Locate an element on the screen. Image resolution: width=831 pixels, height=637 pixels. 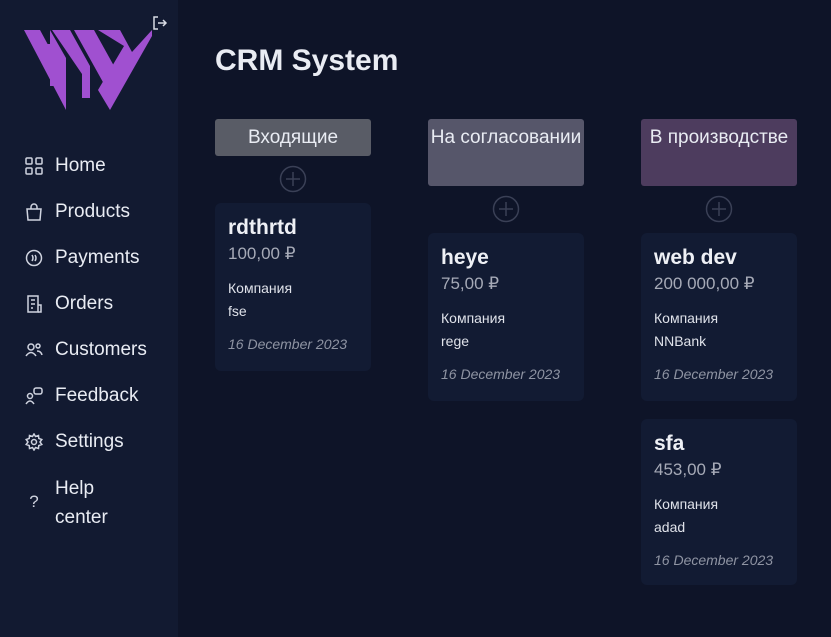
sidebar-item-feedback: Feedback is located at coordinates (81, 396).